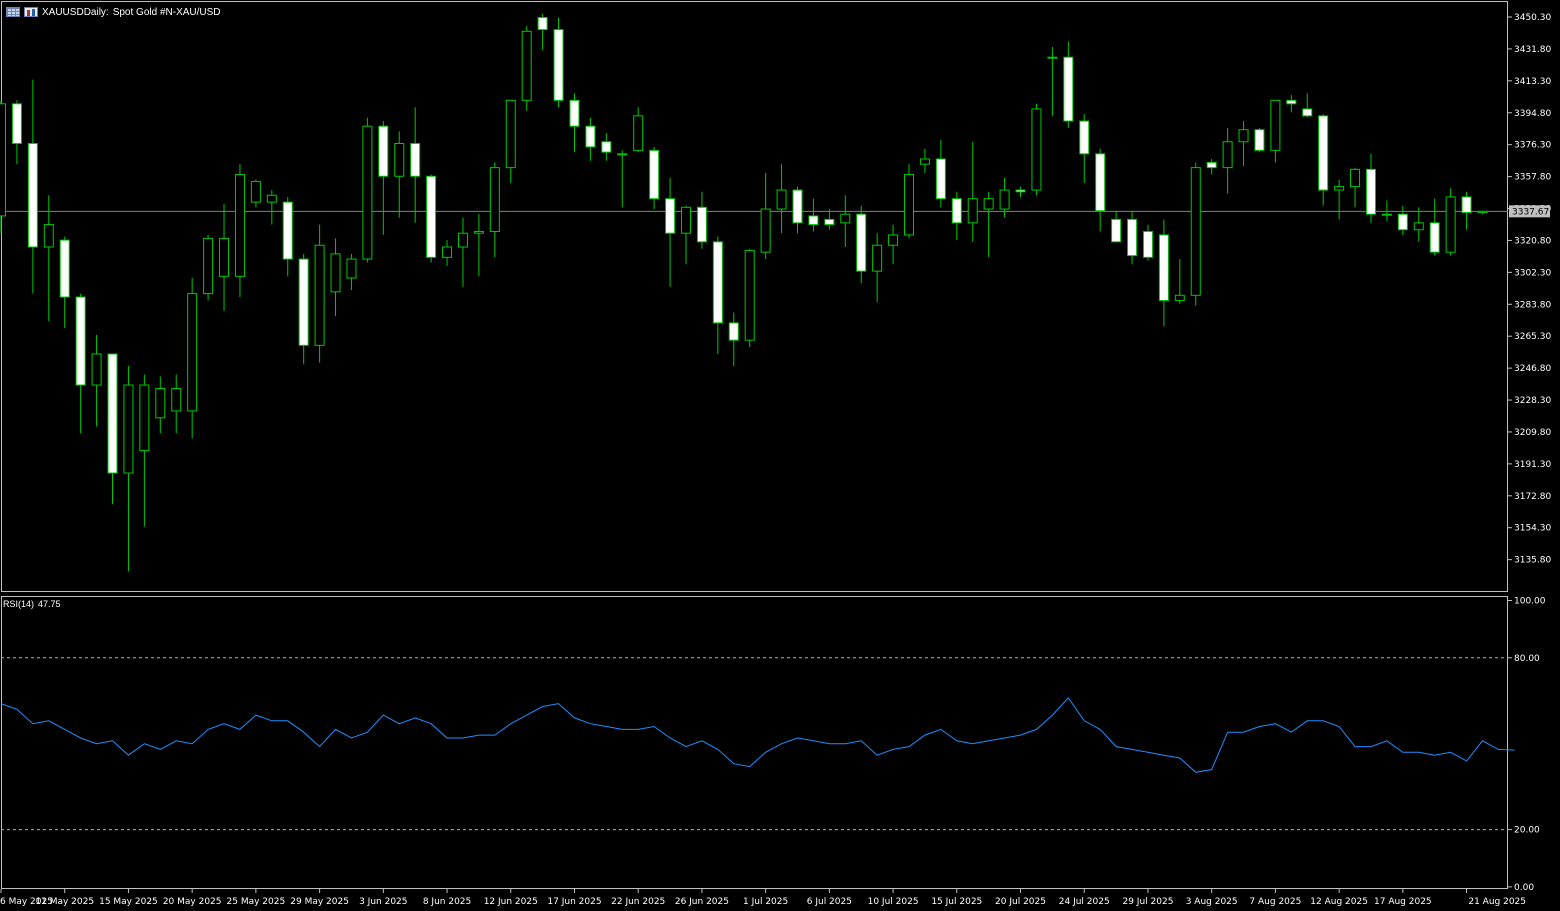  What do you see at coordinates (893, 902) in the screenshot?
I see `time-tick-label: 10 Jul 2025` at bounding box center [893, 902].